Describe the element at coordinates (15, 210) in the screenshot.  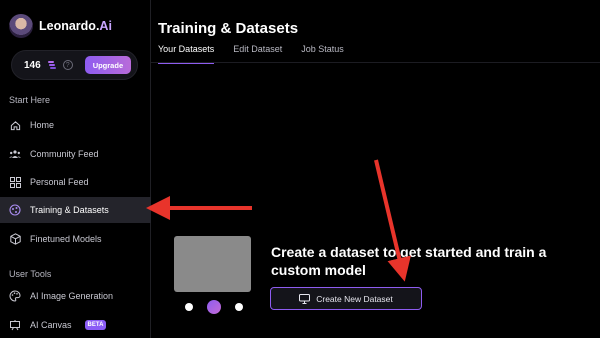
I see `training-icon` at that location.